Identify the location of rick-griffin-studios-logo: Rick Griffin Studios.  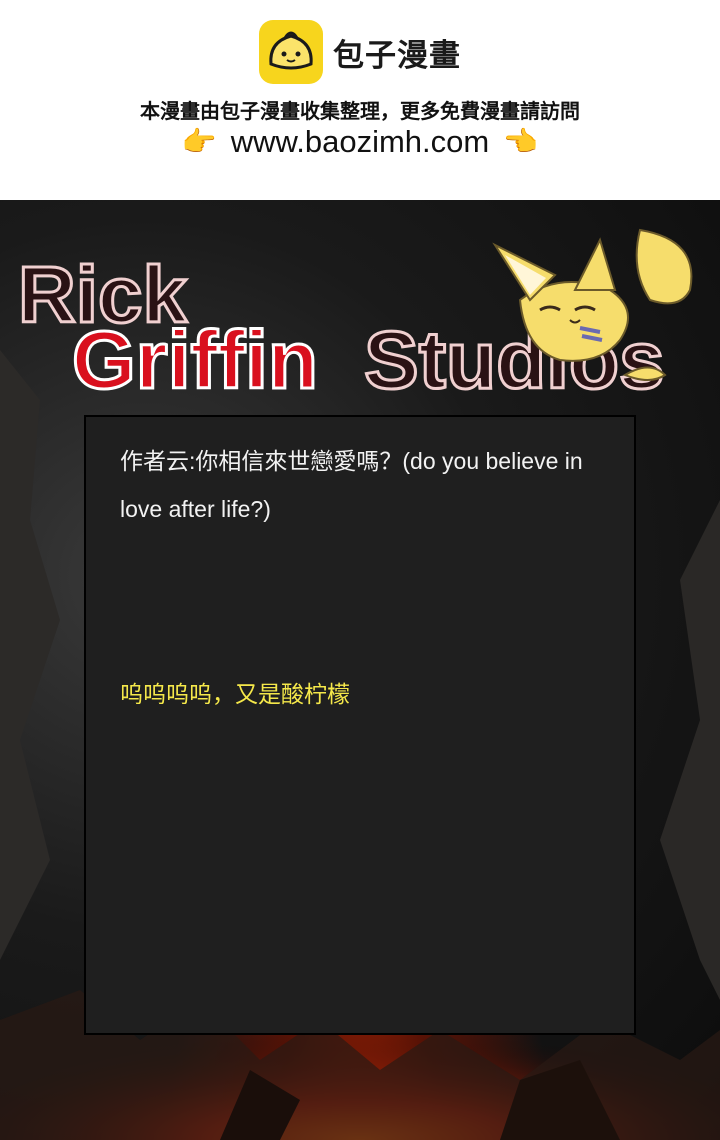
(355, 318).